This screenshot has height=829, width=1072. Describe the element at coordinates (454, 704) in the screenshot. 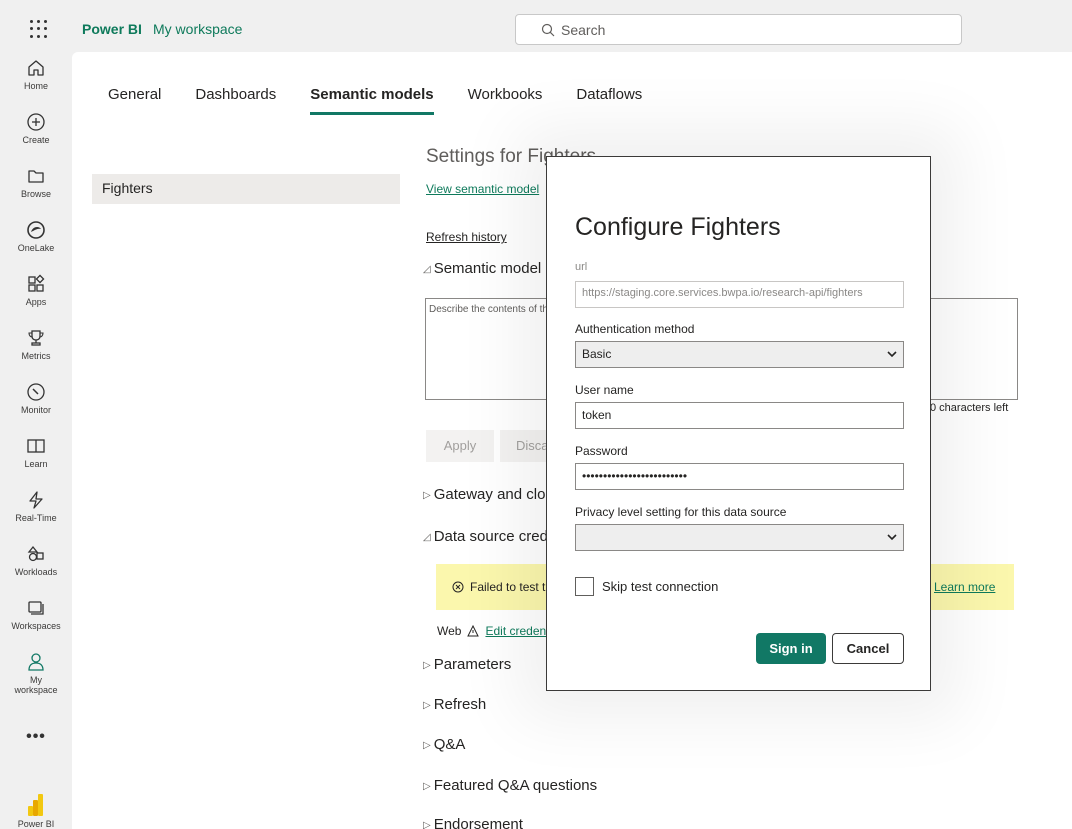

I see `section-refresh: ▷ Refresh` at that location.